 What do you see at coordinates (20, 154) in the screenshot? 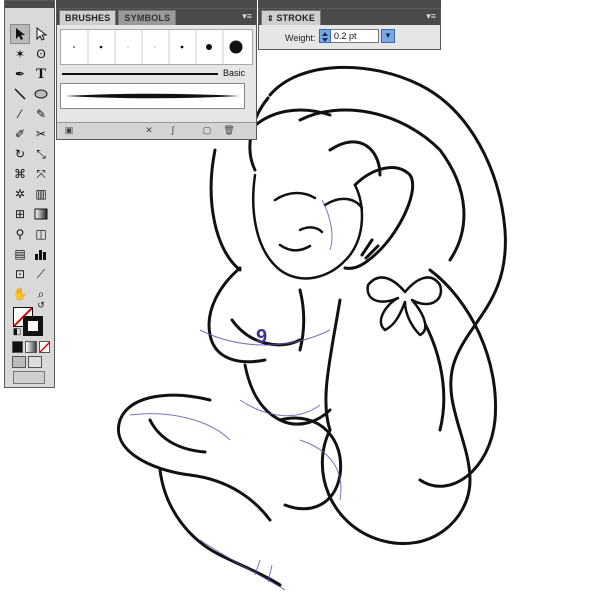
I see `rotate-icon: ↻` at bounding box center [20, 154].